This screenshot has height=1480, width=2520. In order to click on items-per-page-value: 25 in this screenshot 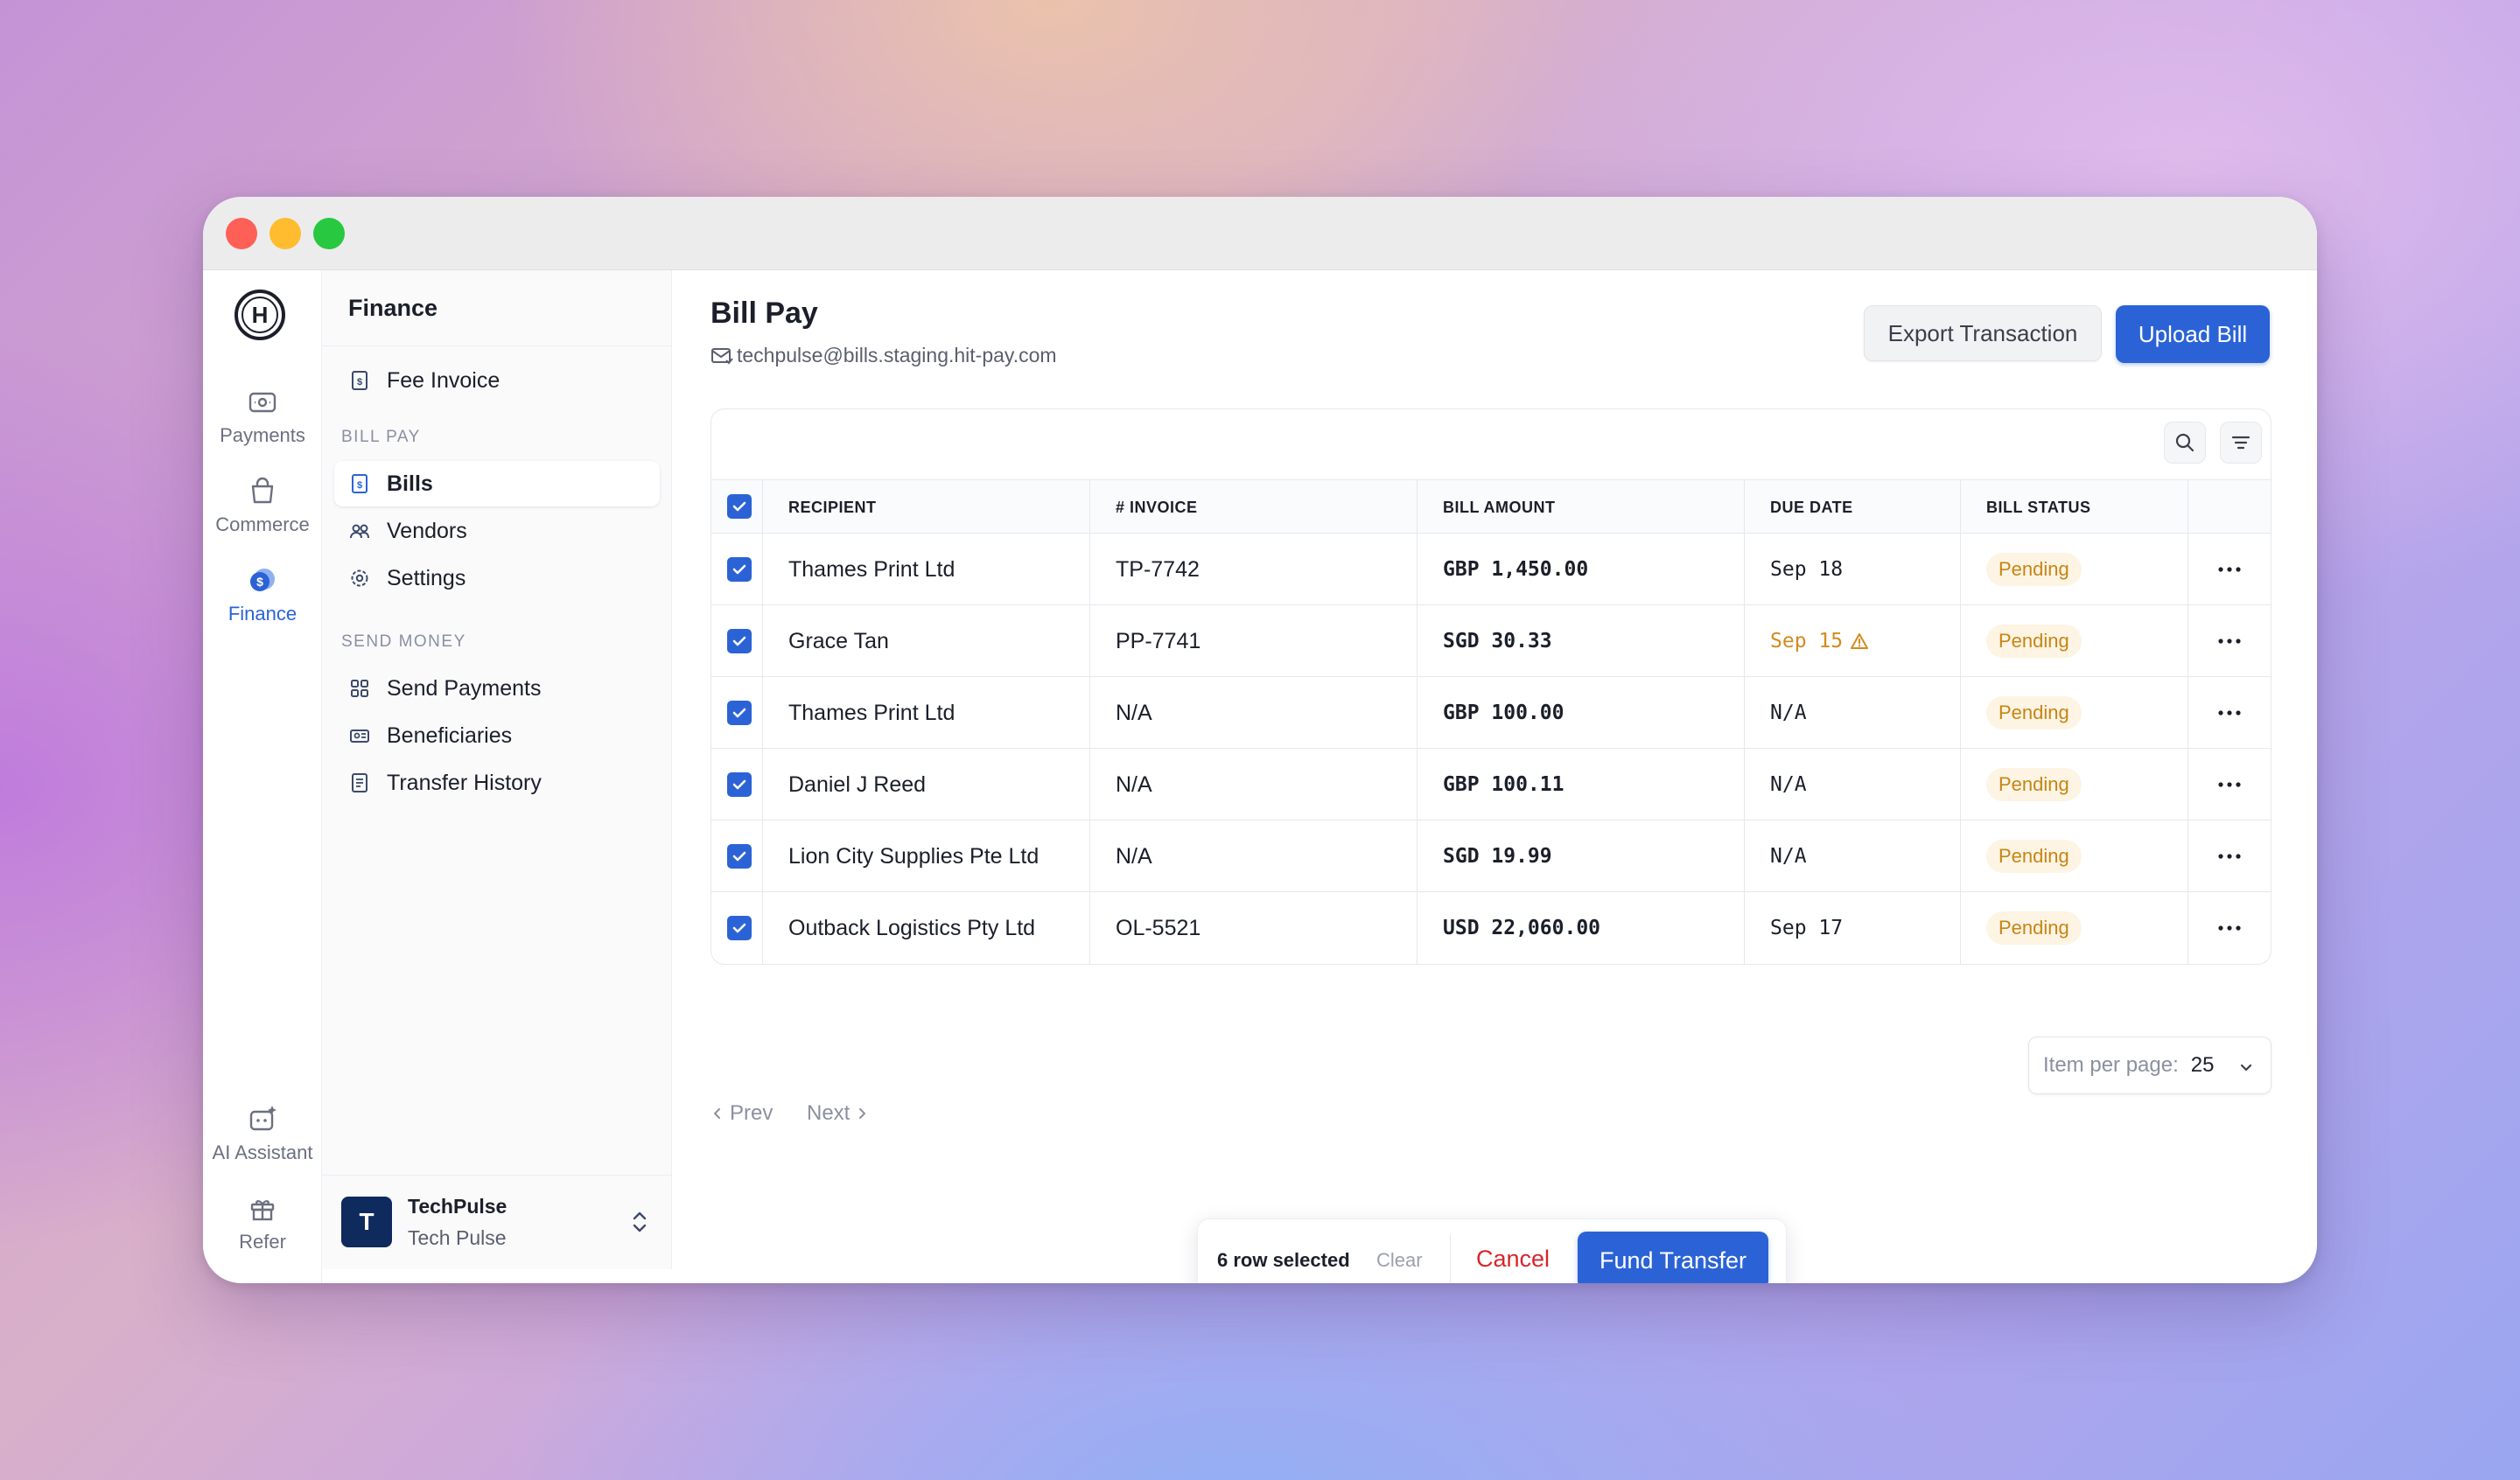, I will do `click(2202, 1065)`.